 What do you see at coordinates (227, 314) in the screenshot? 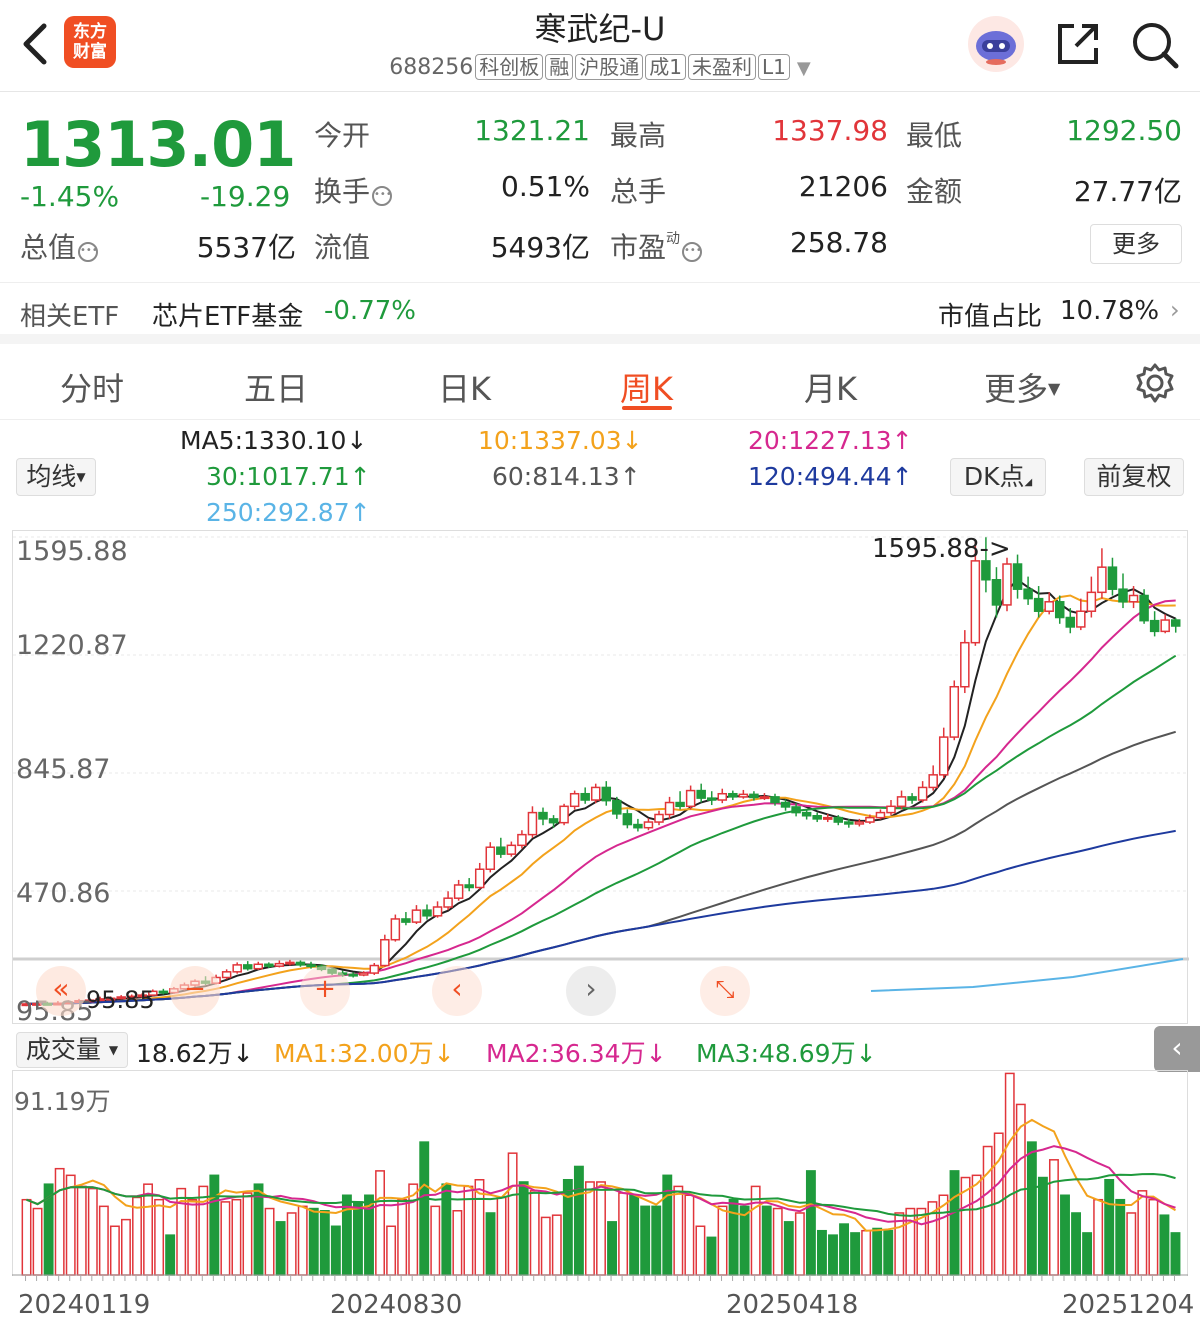
I see `etf-name: 芯片ETF基金` at bounding box center [227, 314].